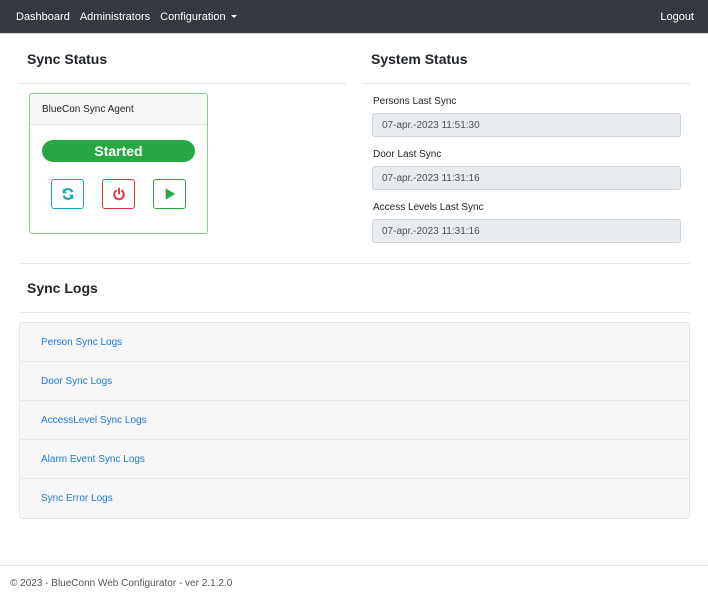 The width and height of the screenshot is (708, 599). I want to click on sync-agent-card: BlueCon Sync Agent Started, so click(118, 163).